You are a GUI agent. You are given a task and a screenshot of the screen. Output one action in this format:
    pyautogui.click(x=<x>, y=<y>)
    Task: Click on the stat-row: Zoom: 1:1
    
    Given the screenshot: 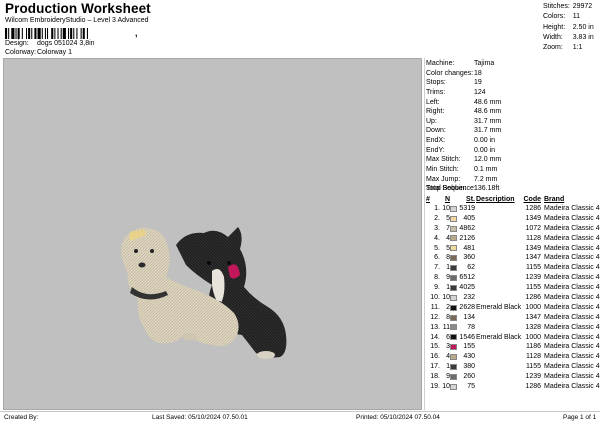 What is the action you would take?
    pyautogui.click(x=571, y=48)
    